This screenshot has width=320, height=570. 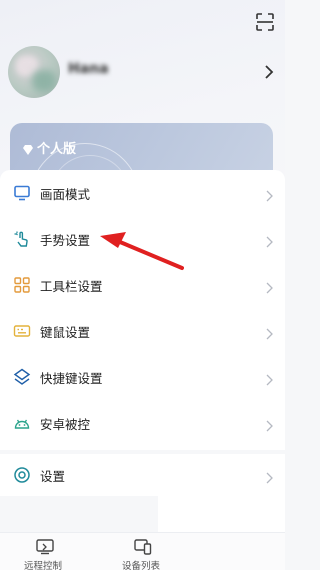 What do you see at coordinates (88, 69) in the screenshot?
I see `username: Hana` at bounding box center [88, 69].